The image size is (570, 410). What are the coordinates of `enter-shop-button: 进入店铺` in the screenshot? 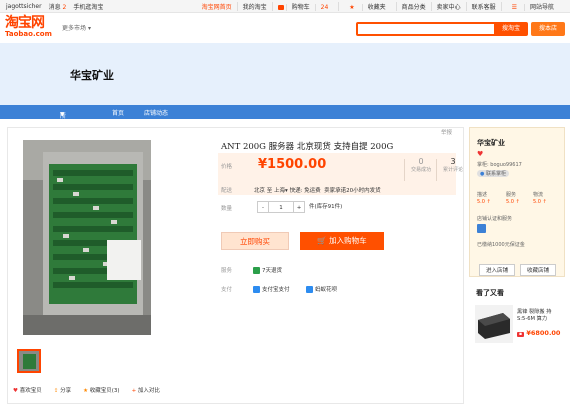 It's located at (497, 270).